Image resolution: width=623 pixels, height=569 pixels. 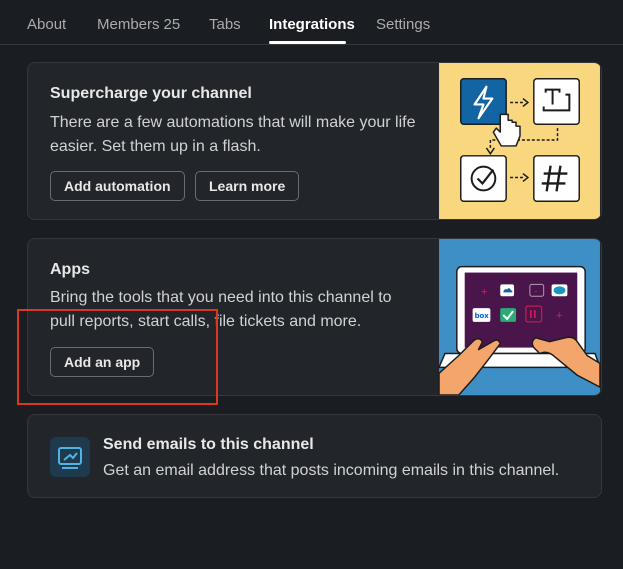 I want to click on tab-tabs: Tabs, so click(x=225, y=24).